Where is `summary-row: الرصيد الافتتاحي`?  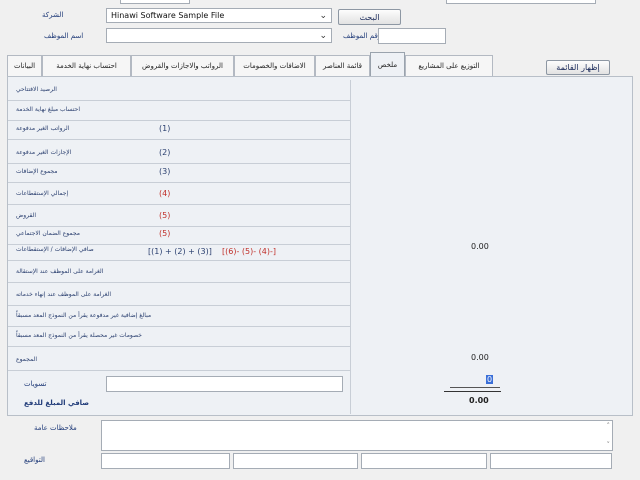 summary-row: الرصيد الافتتاحي is located at coordinates (179, 90).